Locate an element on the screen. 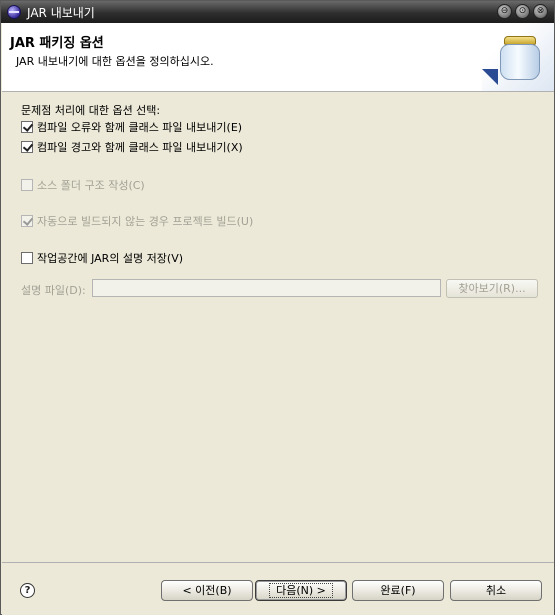 This screenshot has width=555, height=615. build-projects-checkbox is located at coordinates (27, 221).